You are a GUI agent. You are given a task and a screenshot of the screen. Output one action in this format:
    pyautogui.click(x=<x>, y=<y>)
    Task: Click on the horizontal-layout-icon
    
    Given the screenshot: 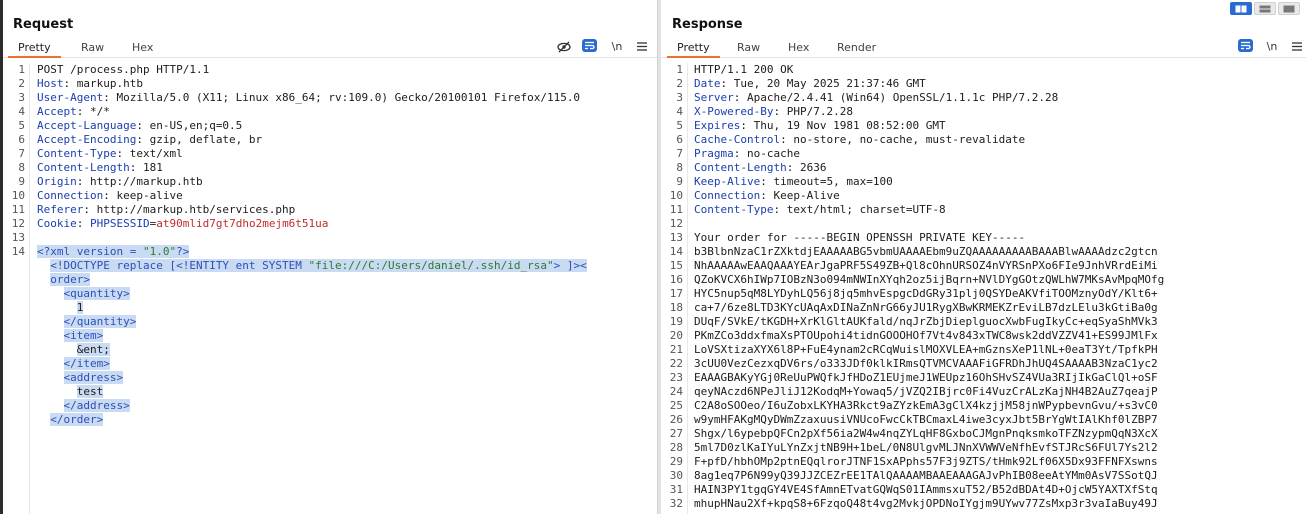 What is the action you would take?
    pyautogui.click(x=1265, y=8)
    